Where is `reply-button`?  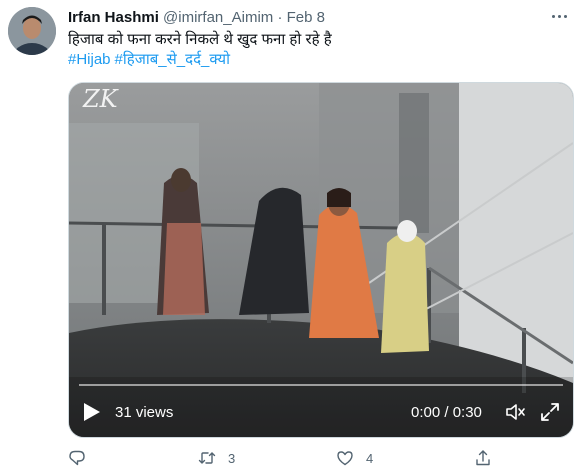 reply-button is located at coordinates (83, 458).